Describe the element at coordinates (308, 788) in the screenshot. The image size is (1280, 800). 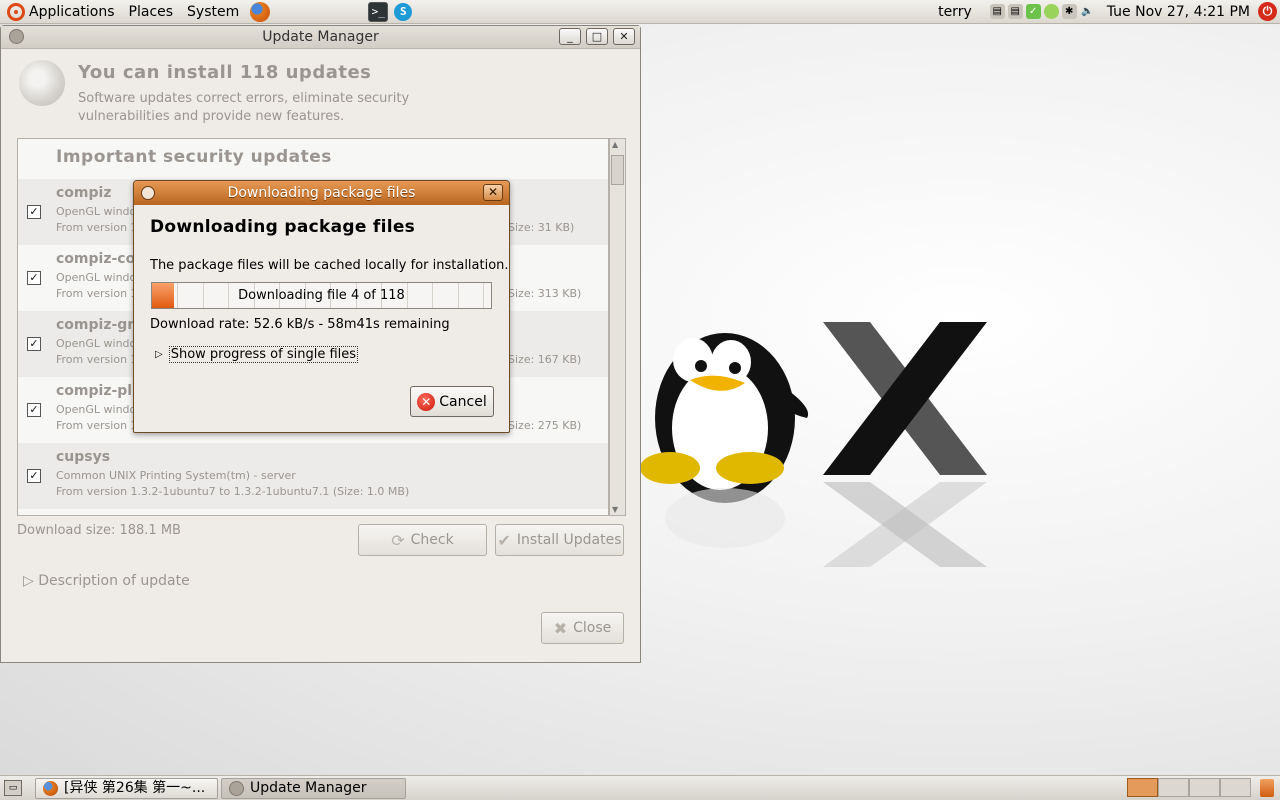
I see `taskbar-item-label: Update Manager` at that location.